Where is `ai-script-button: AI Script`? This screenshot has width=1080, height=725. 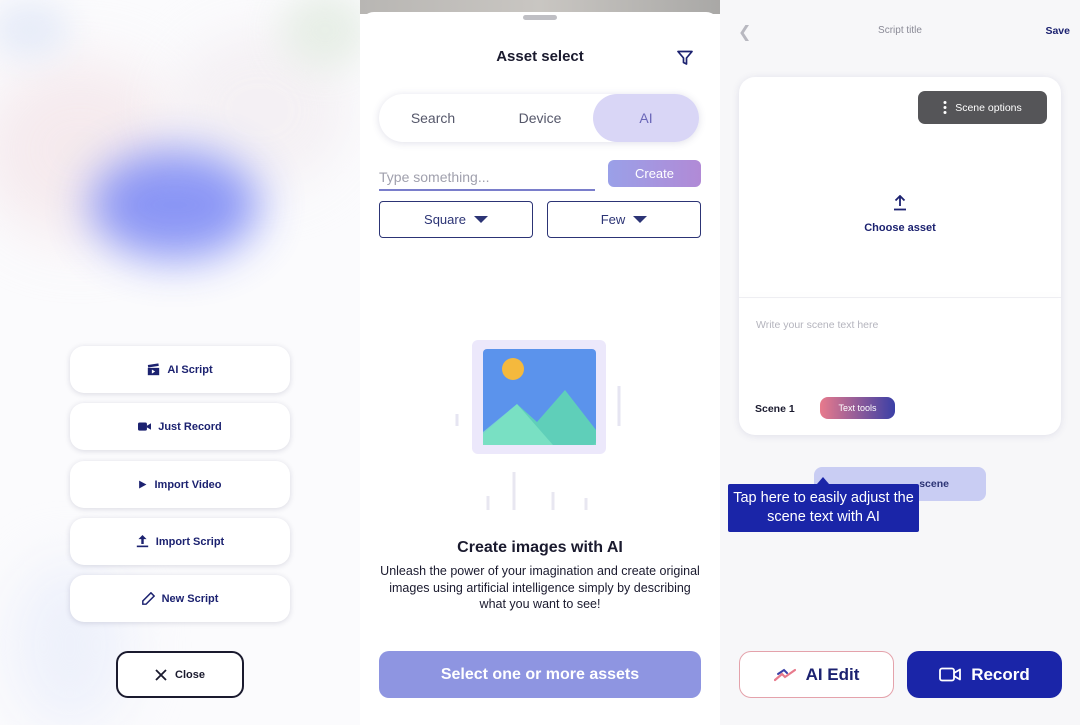 ai-script-button: AI Script is located at coordinates (180, 369).